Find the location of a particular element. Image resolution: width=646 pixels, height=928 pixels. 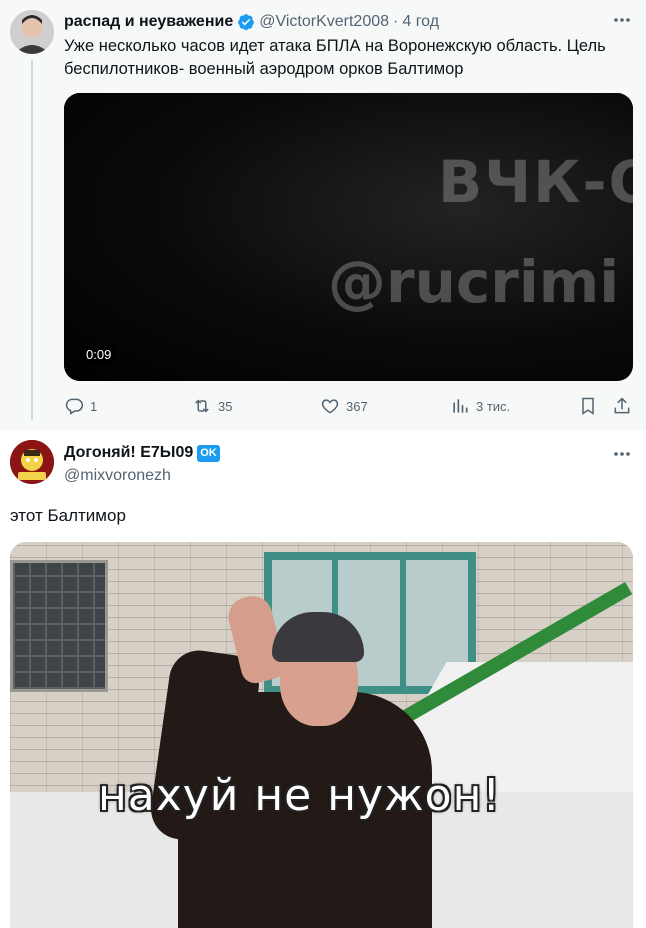

reply-icon is located at coordinates (74, 406).